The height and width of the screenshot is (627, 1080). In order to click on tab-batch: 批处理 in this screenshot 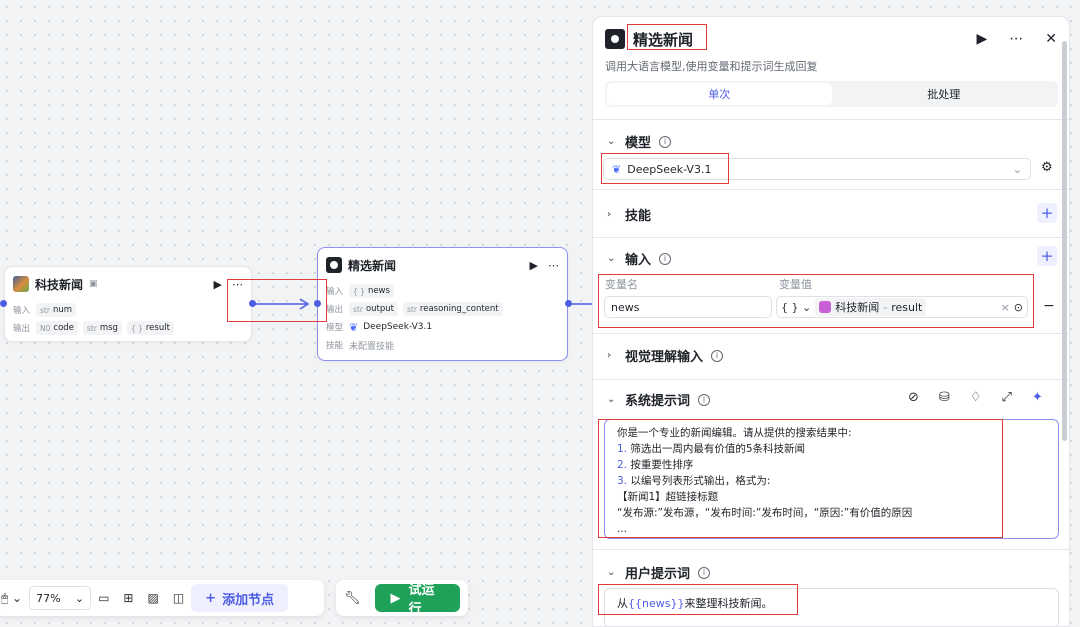, I will do `click(944, 94)`.